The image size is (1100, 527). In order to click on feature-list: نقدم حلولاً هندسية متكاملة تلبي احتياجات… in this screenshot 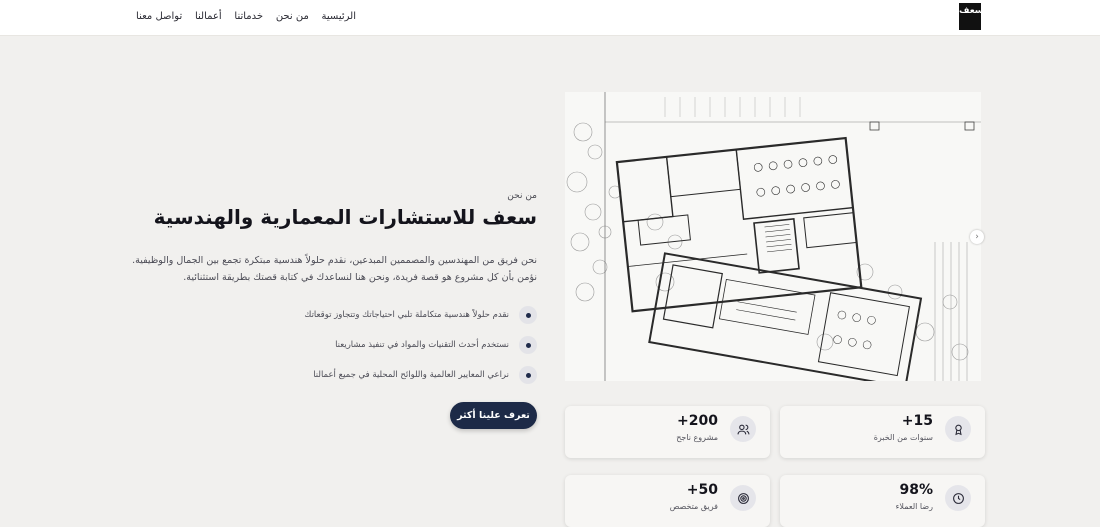, I will do `click(393, 345)`.